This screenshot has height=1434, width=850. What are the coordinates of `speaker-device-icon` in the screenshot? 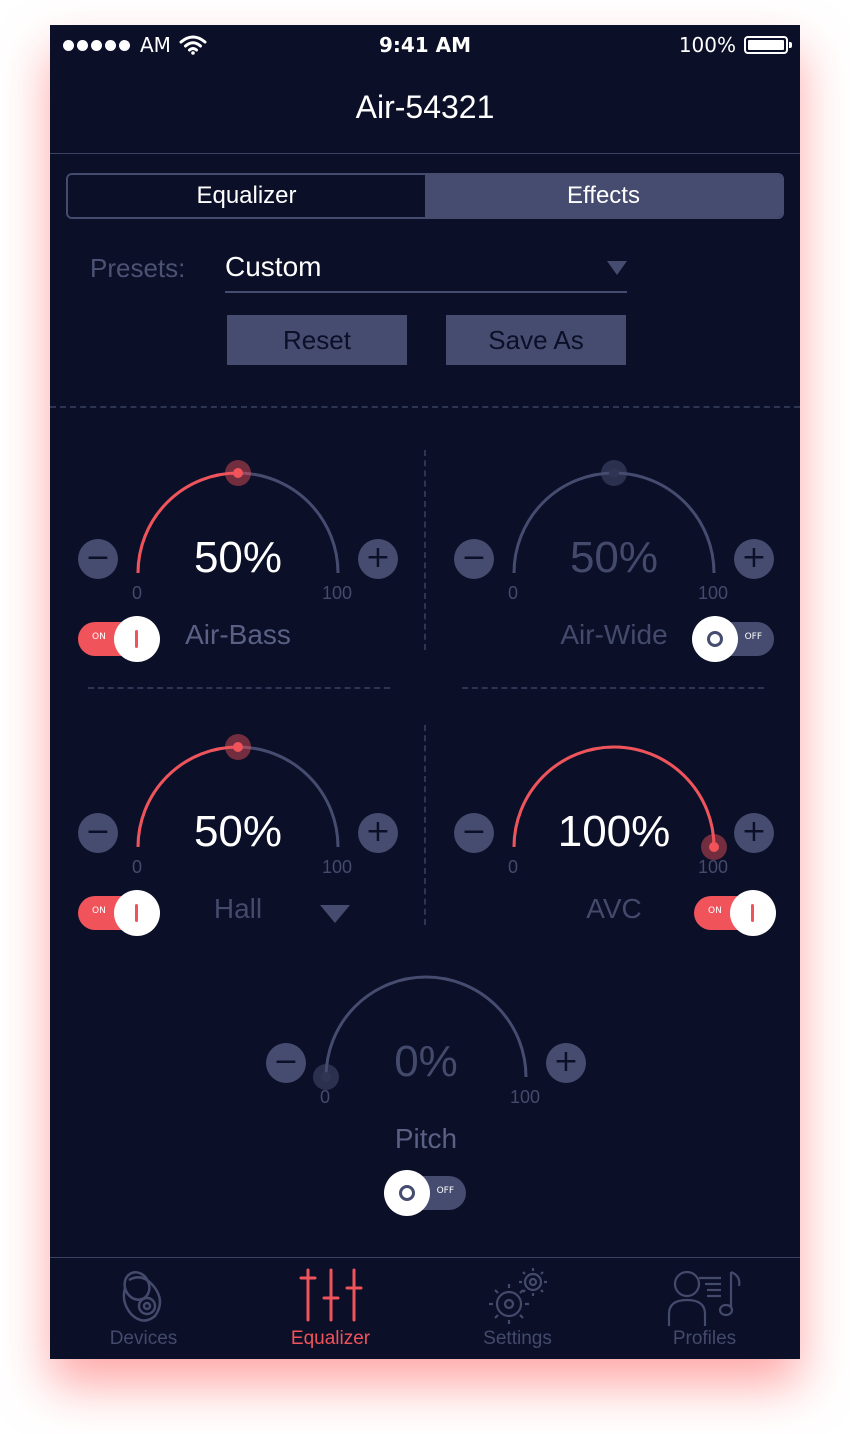 It's located at (141, 1296).